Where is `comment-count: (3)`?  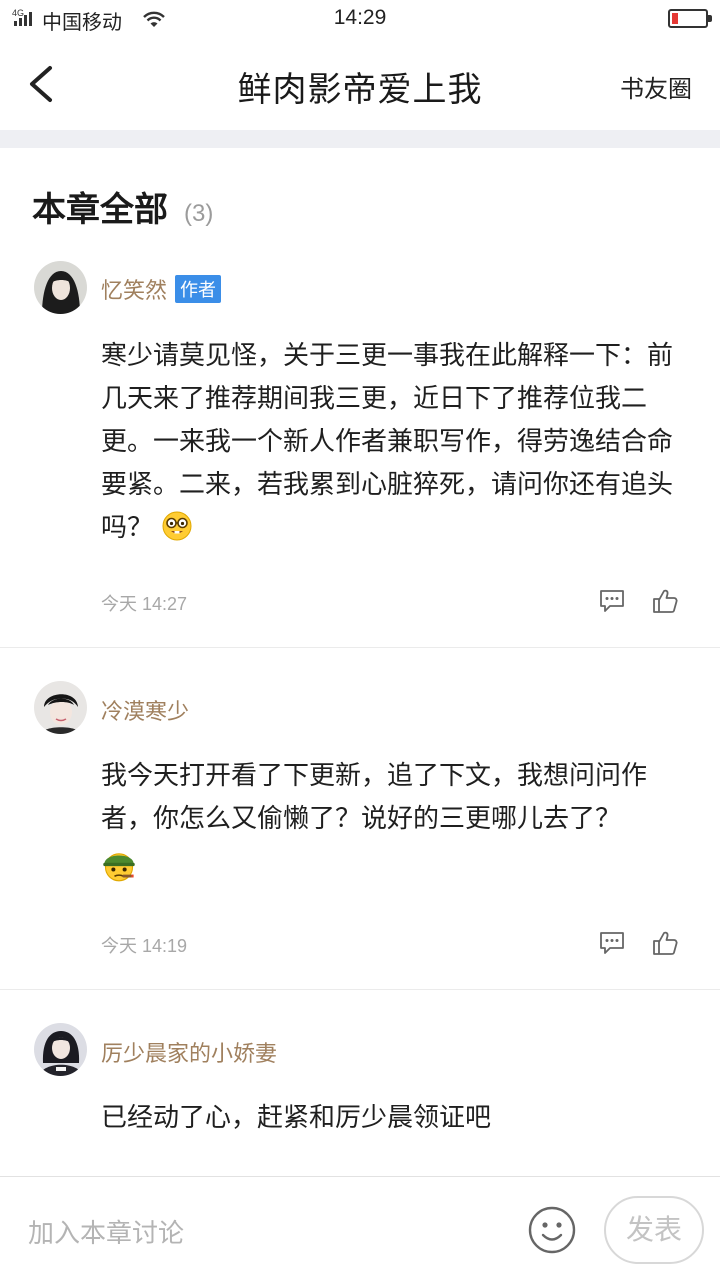
comment-count: (3) is located at coordinates (199, 213).